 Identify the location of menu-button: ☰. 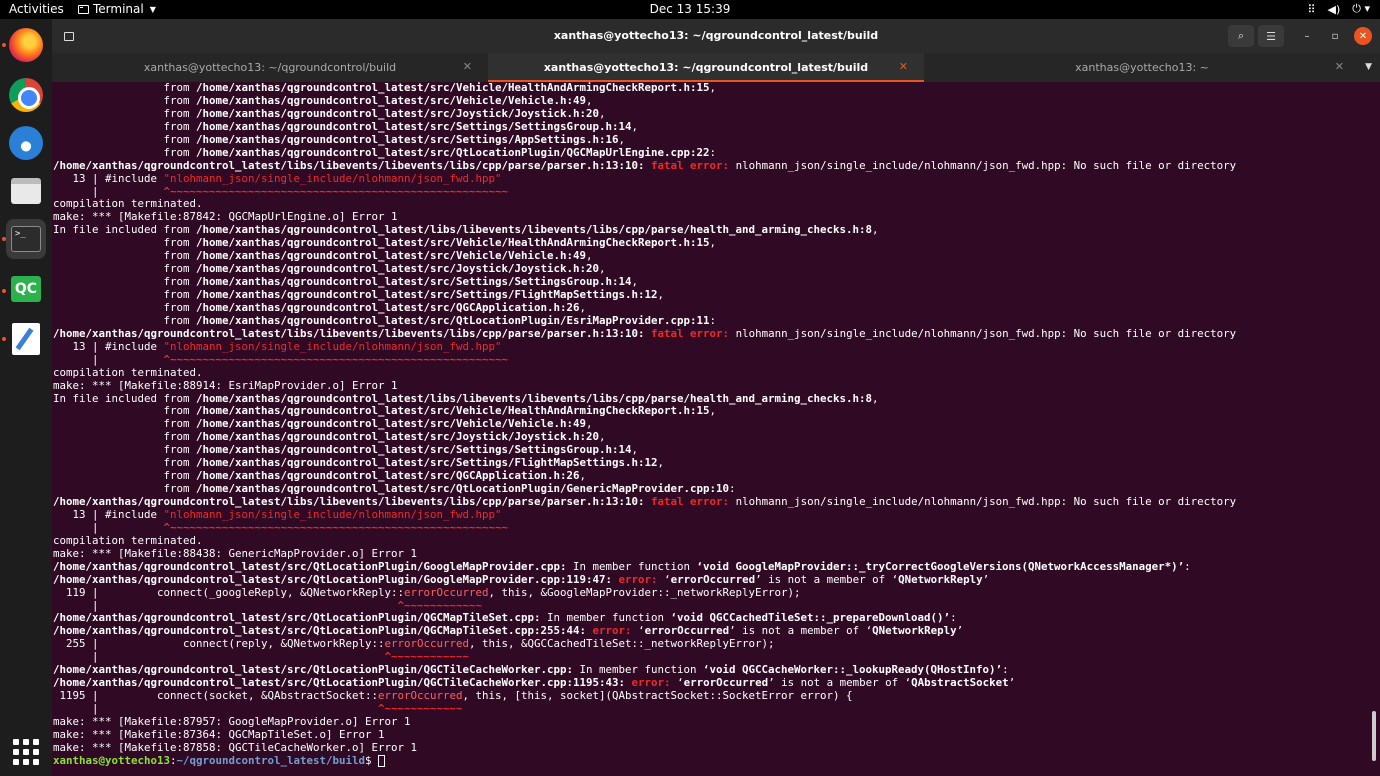
(1271, 36).